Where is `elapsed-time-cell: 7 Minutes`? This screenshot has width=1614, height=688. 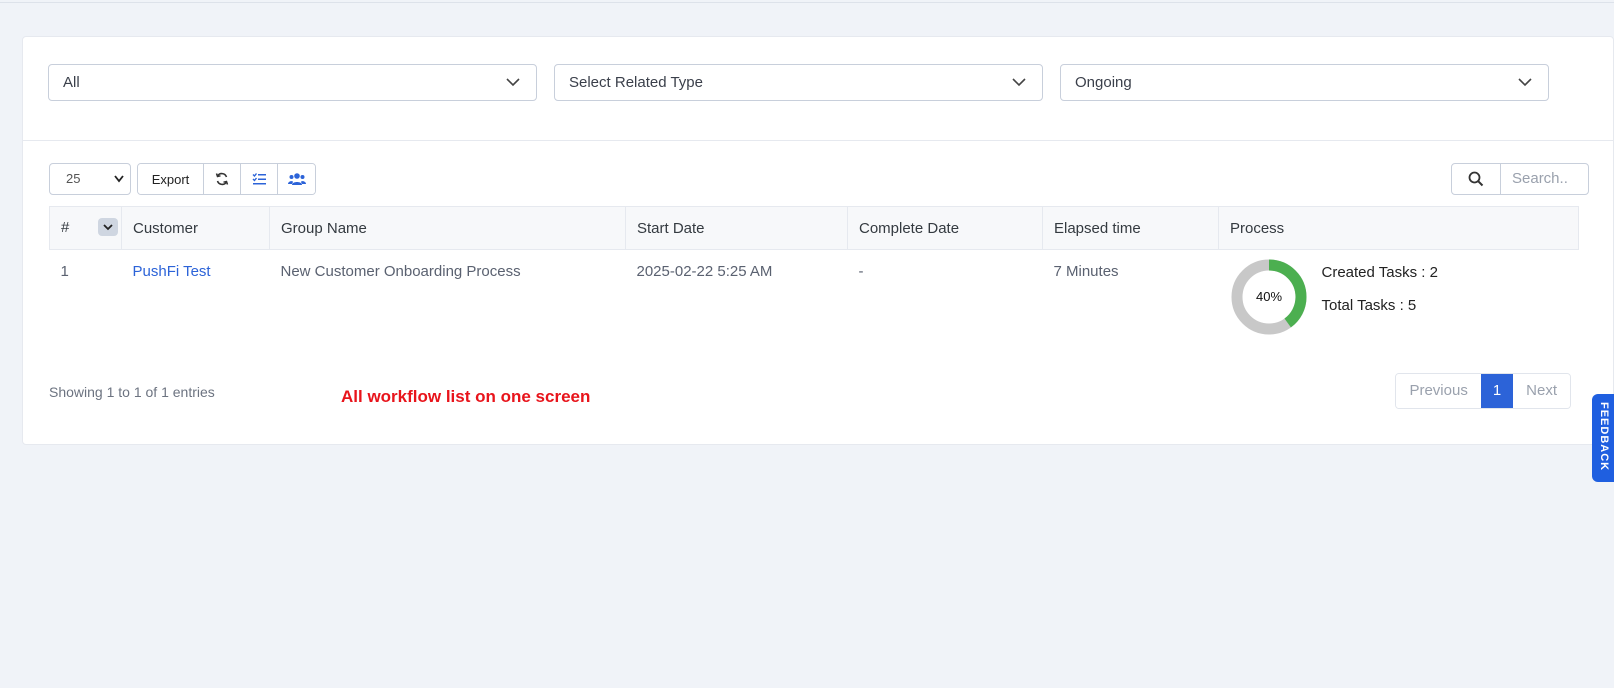
elapsed-time-cell: 7 Minutes is located at coordinates (1086, 271).